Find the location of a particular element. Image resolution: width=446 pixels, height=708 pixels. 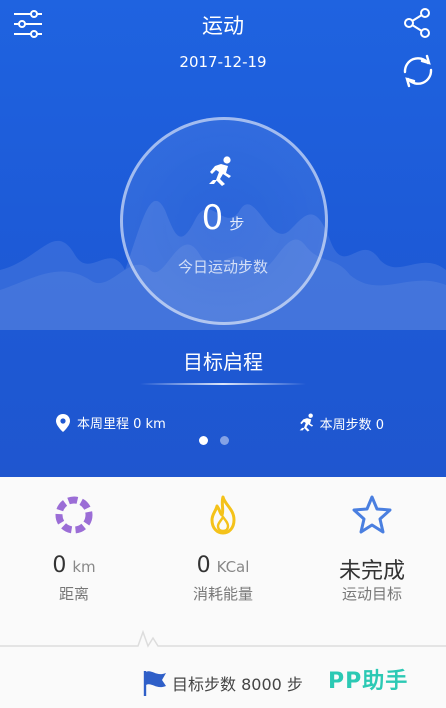

energy-value: 0 KCal is located at coordinates (223, 565).